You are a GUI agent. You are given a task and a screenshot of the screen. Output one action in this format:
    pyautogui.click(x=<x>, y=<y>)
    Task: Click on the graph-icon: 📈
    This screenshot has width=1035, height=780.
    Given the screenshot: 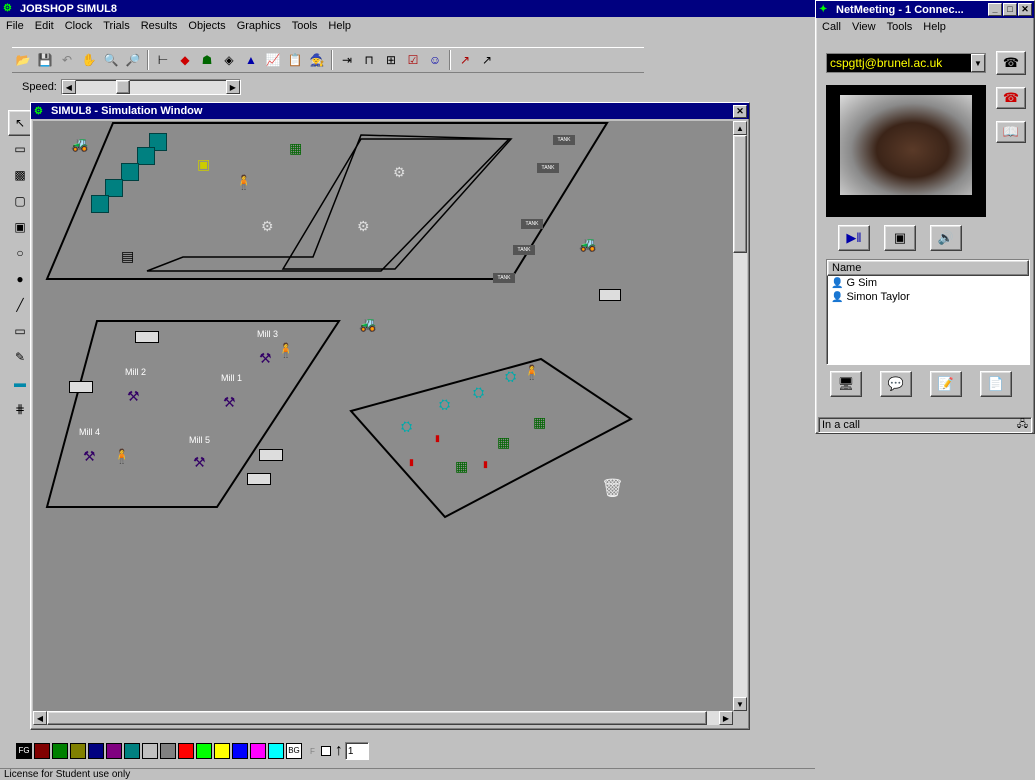 What is the action you would take?
    pyautogui.click(x=273, y=60)
    